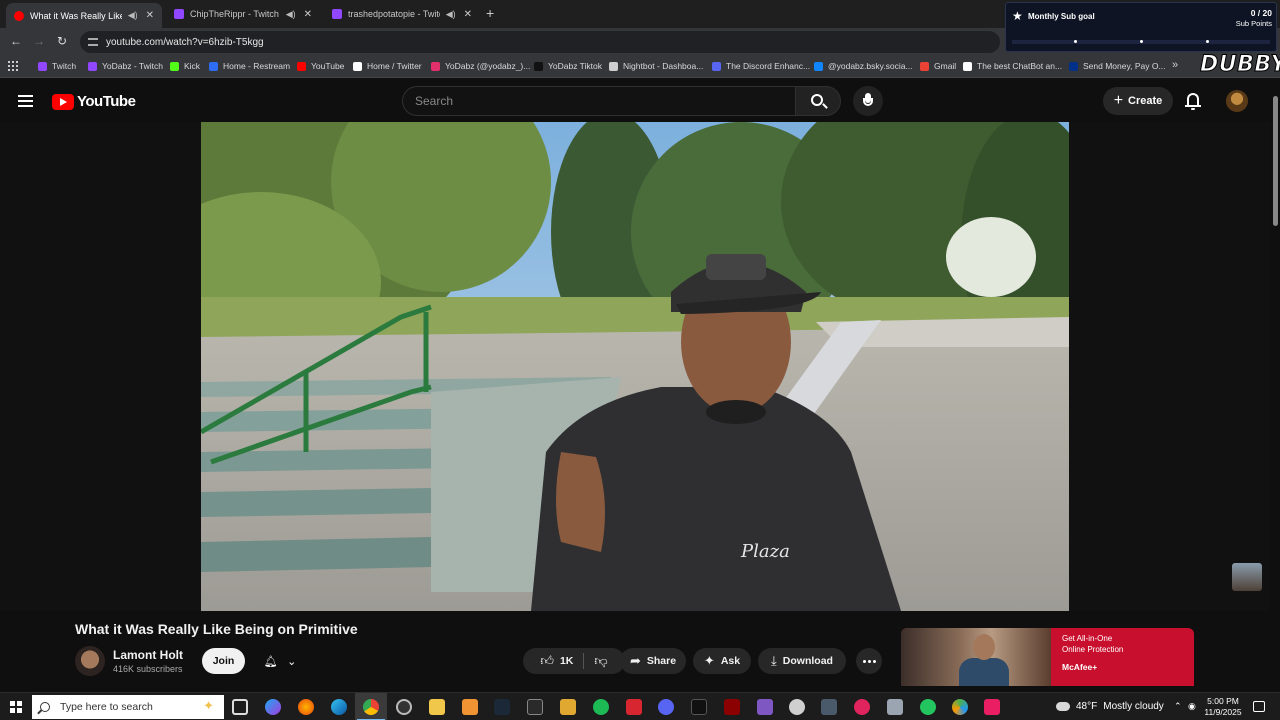 This screenshot has height=720, width=1280. I want to click on tab-chiptherippr: ChipTheRippr - Twitch ◀) ✕, so click(243, 14).